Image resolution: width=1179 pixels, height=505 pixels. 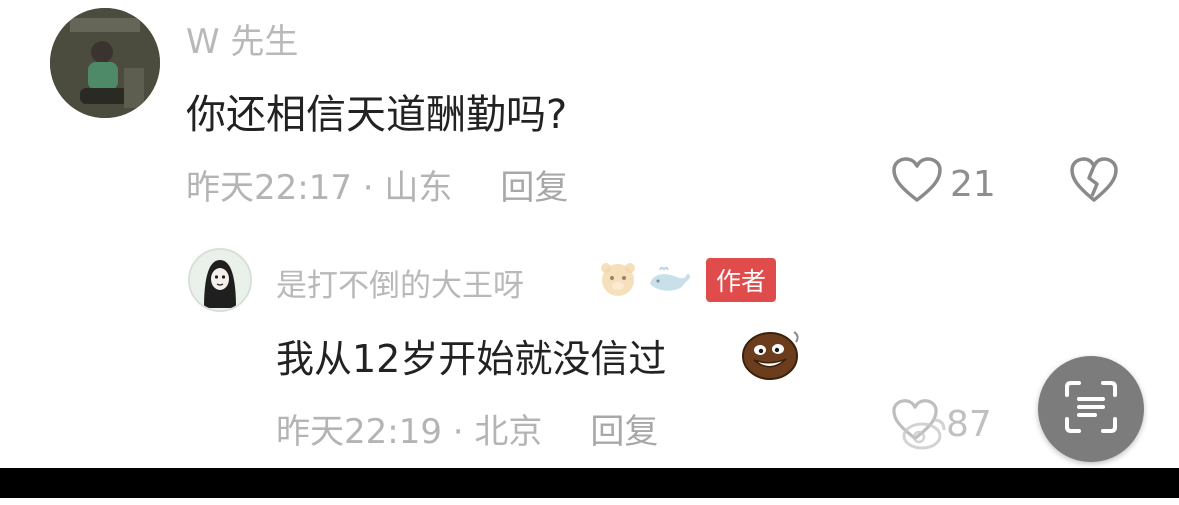 What do you see at coordinates (400, 282) in the screenshot?
I see `reply-commenter-username: 是打不倒的大王呀` at bounding box center [400, 282].